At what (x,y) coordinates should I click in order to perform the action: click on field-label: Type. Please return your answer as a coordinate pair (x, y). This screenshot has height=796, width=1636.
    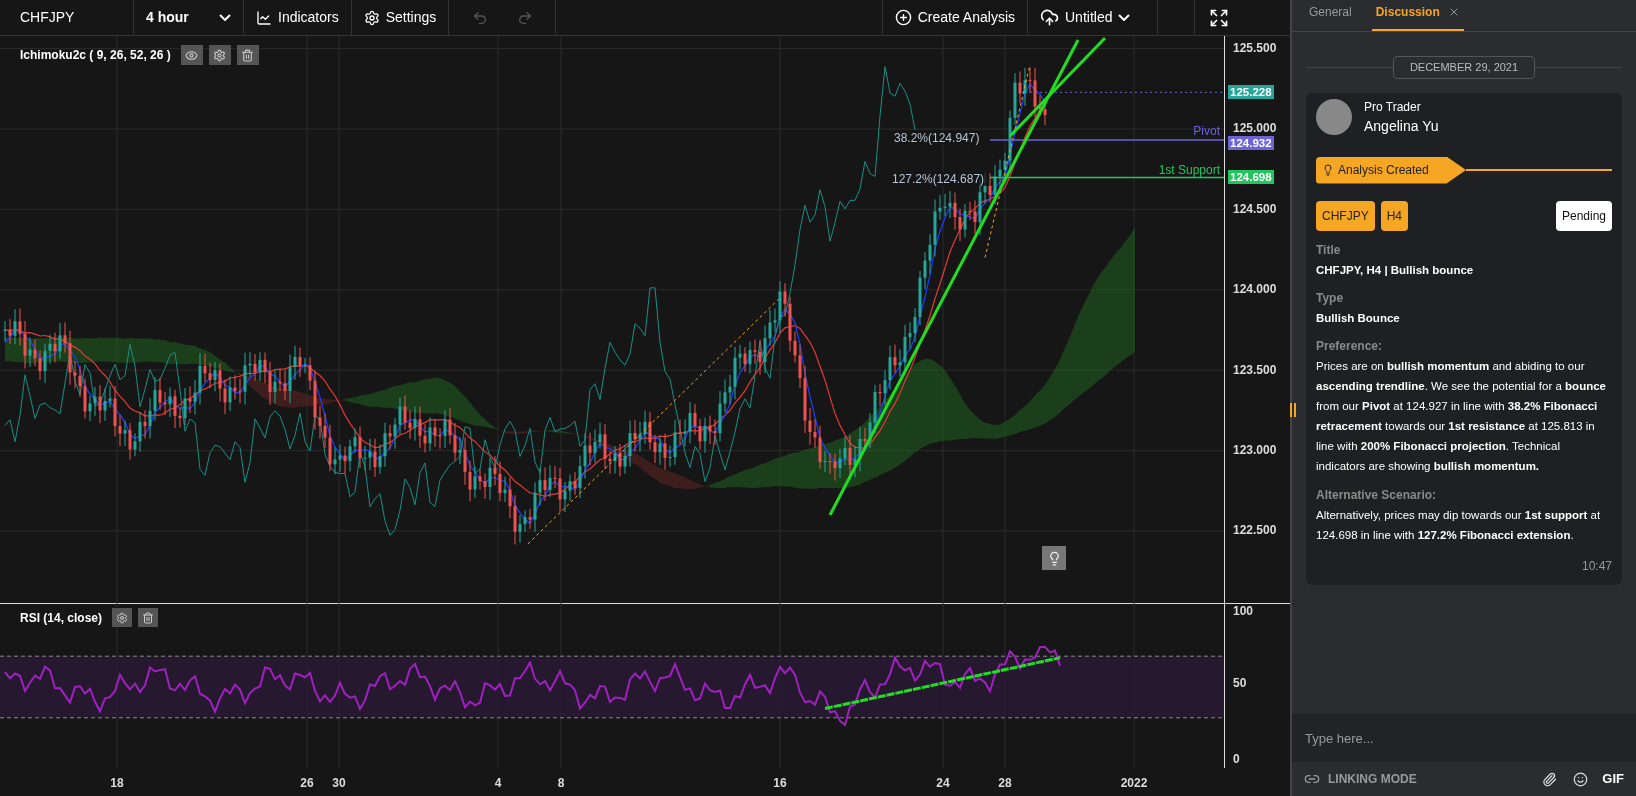
    Looking at the image, I should click on (1330, 298).